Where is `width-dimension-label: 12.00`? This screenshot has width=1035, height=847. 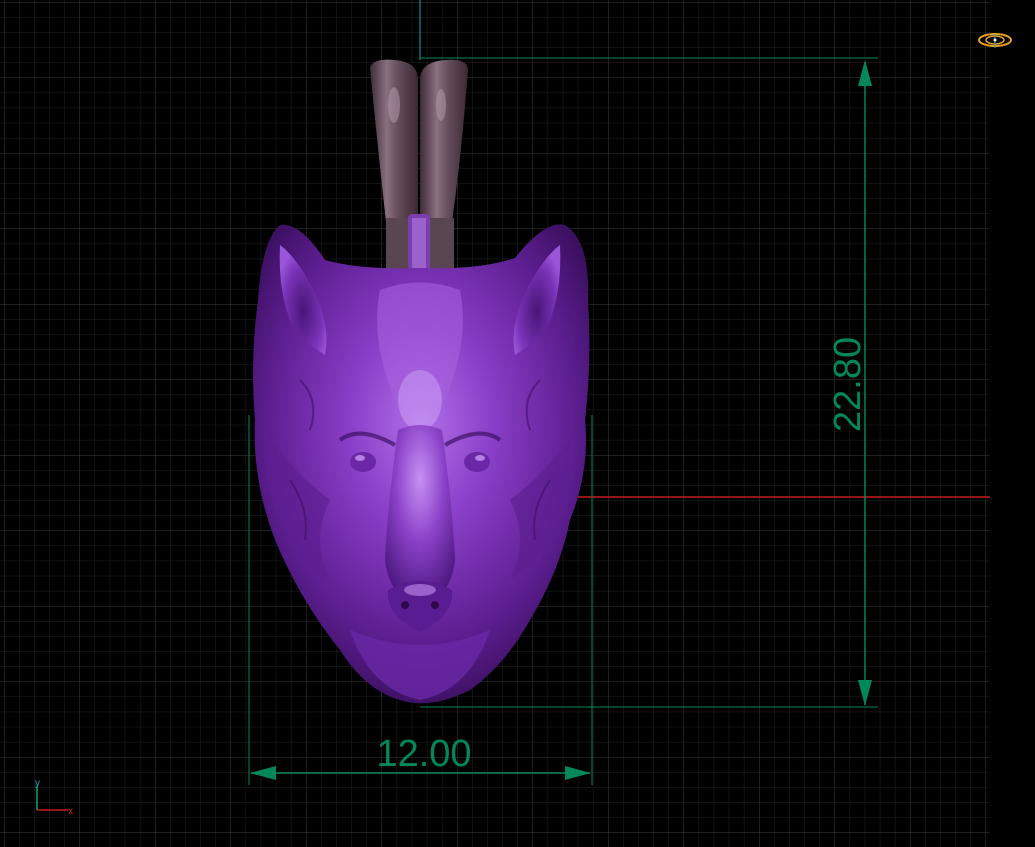
width-dimension-label: 12.00 is located at coordinates (423, 754).